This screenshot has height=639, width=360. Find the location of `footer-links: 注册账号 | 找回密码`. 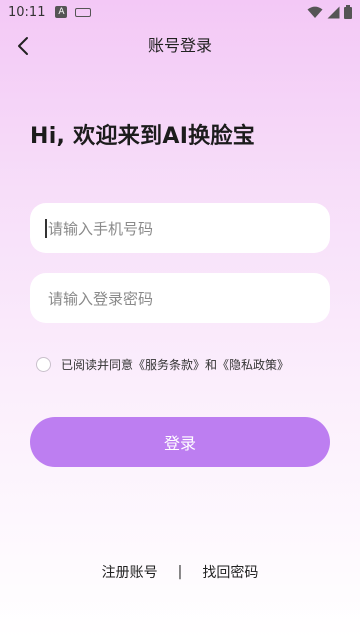

footer-links: 注册账号 | 找回密码 is located at coordinates (180, 572).